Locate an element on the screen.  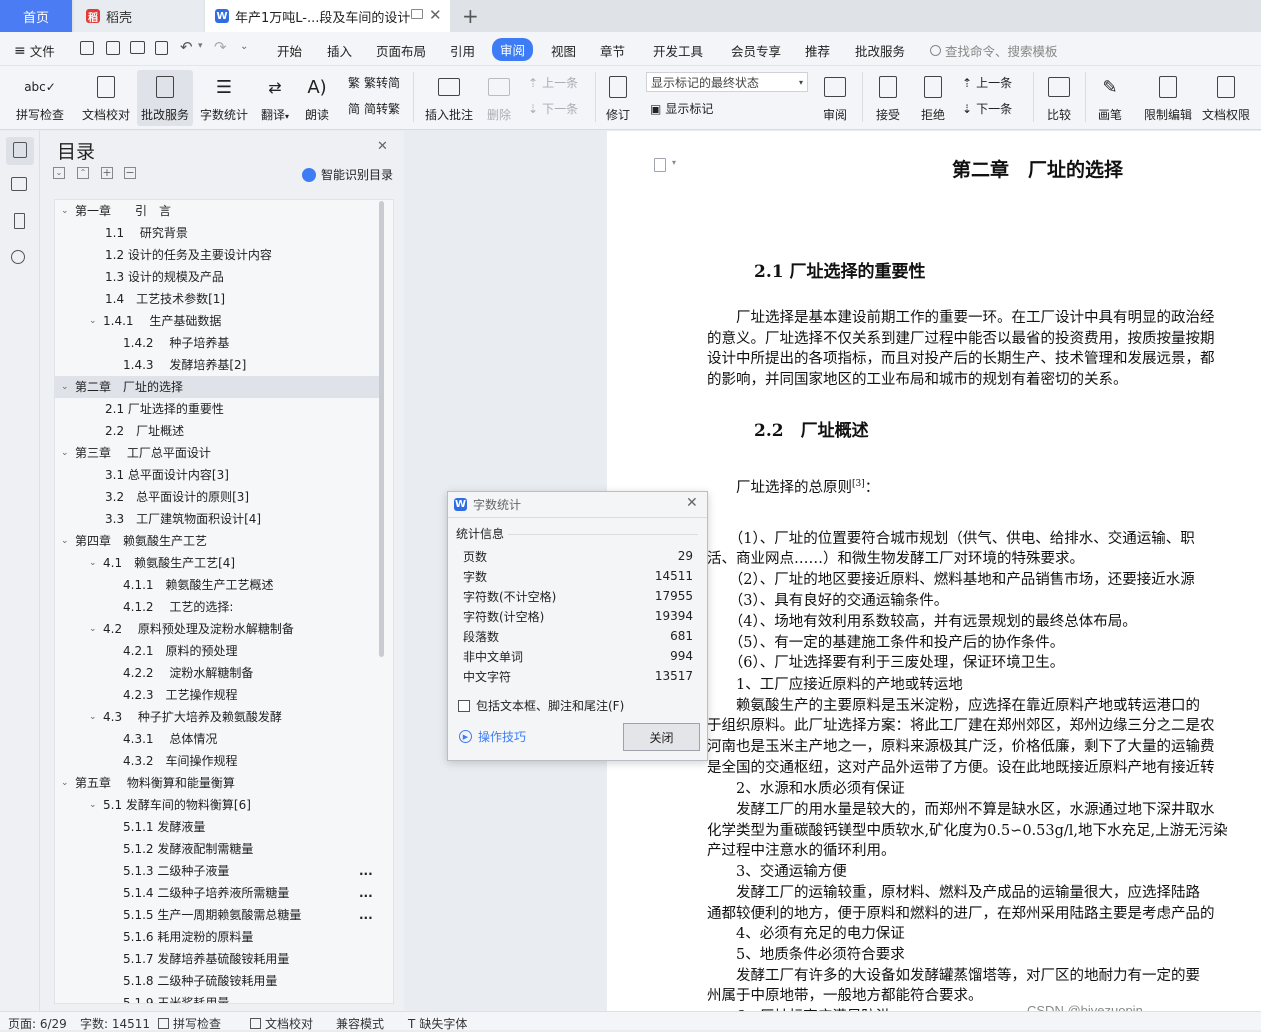
toc-item: 5.1.8 二级种子硫酸铵耗用量 is located at coordinates (217, 981).